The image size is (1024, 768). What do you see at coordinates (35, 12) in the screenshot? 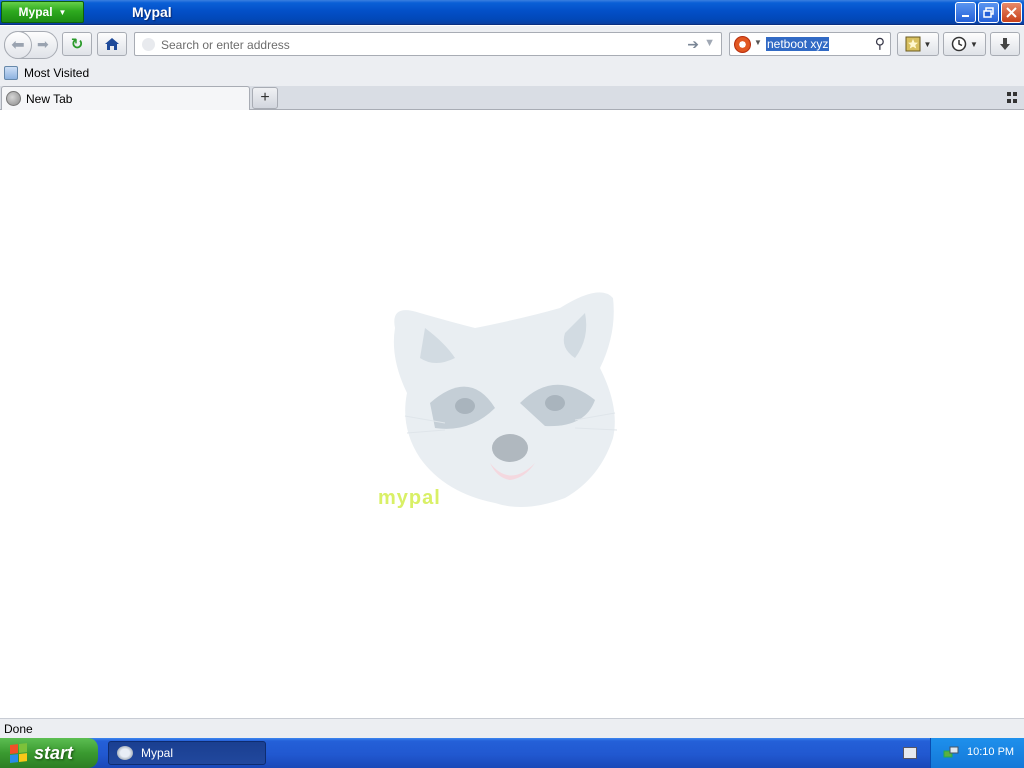
I see `app-menu-label: Mypal` at bounding box center [35, 12].